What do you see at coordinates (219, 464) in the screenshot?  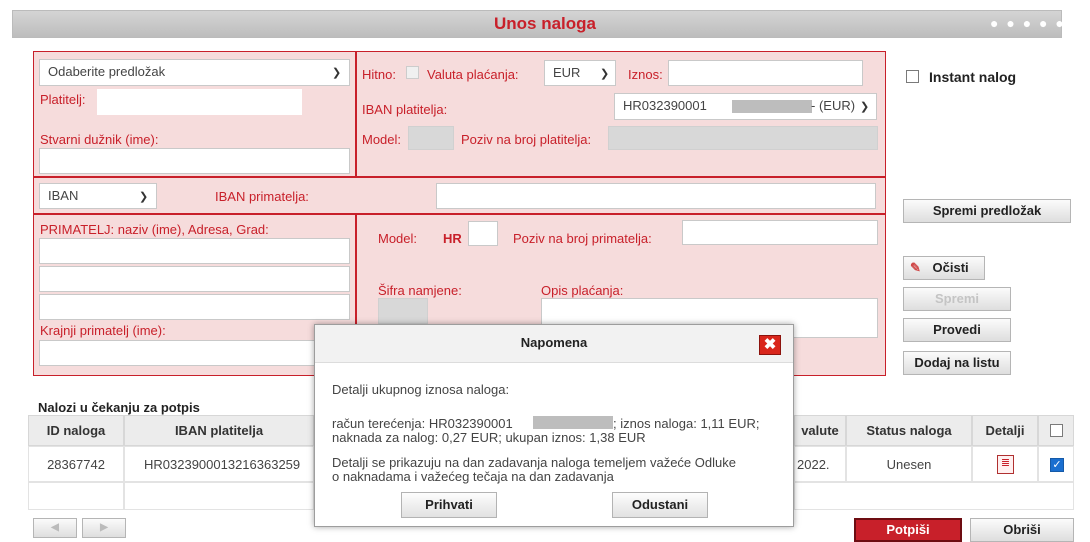 I see `table-row-iban: HR0323900013216363259` at bounding box center [219, 464].